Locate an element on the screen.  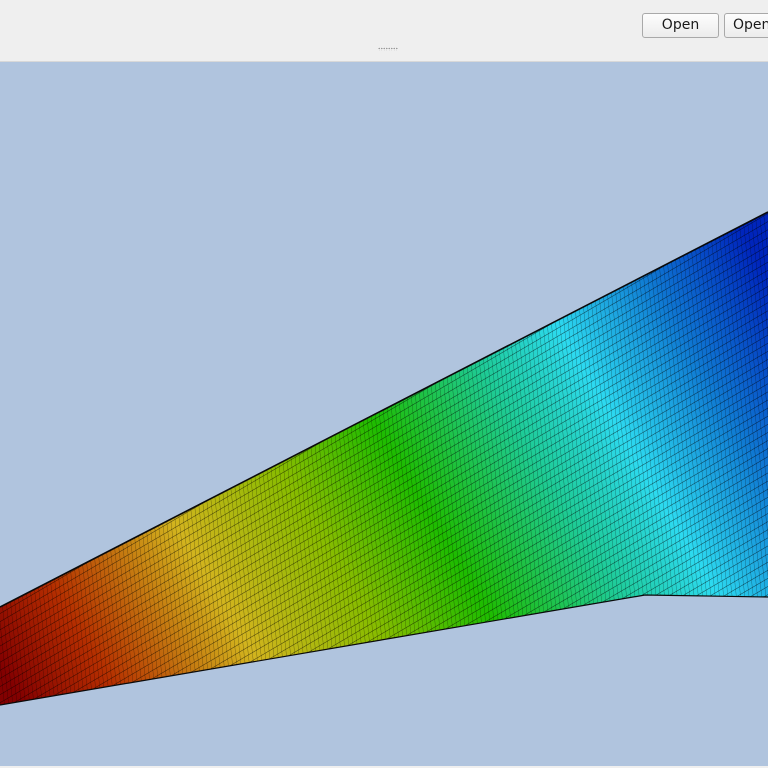
open-second-button: Open is located at coordinates (746, 25).